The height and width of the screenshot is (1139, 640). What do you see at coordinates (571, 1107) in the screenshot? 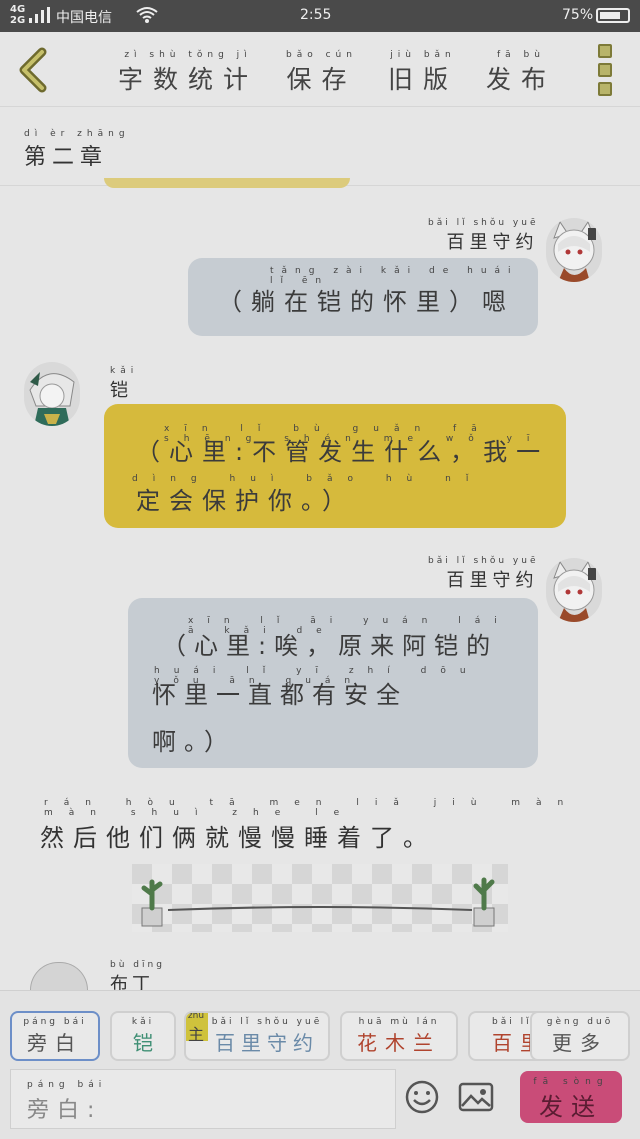
I see `send-label: 发送` at bounding box center [571, 1107].